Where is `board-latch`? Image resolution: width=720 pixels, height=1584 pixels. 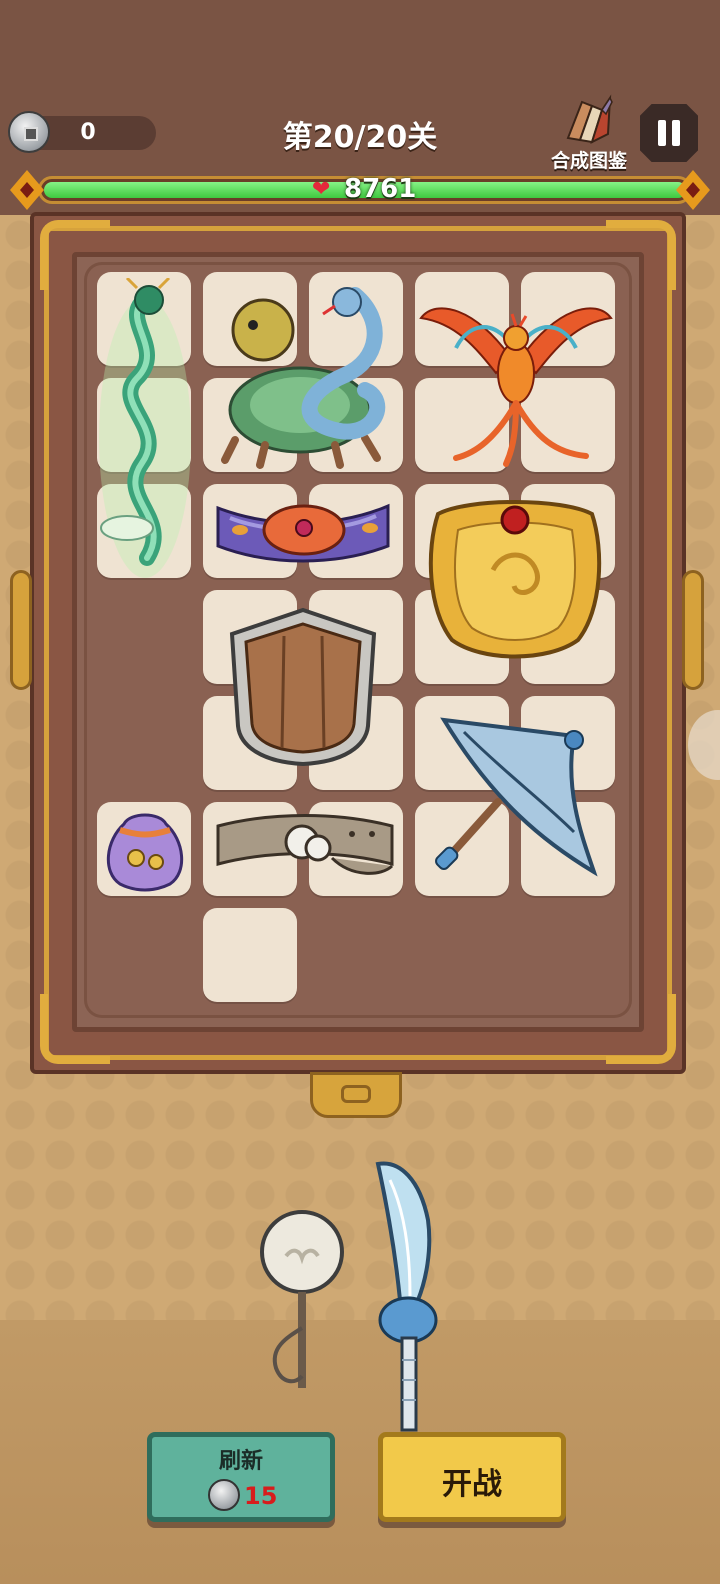 board-latch is located at coordinates (356, 1095).